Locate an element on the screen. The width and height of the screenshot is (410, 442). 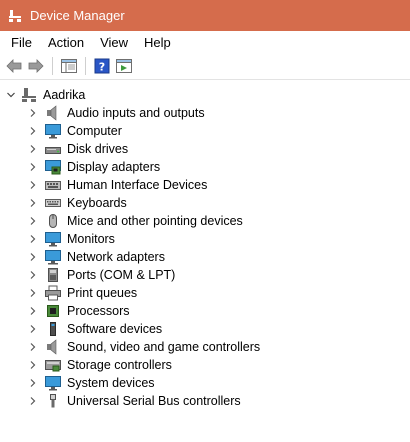
tree-root-node: Aadrika is located at coordinates (45, 95).